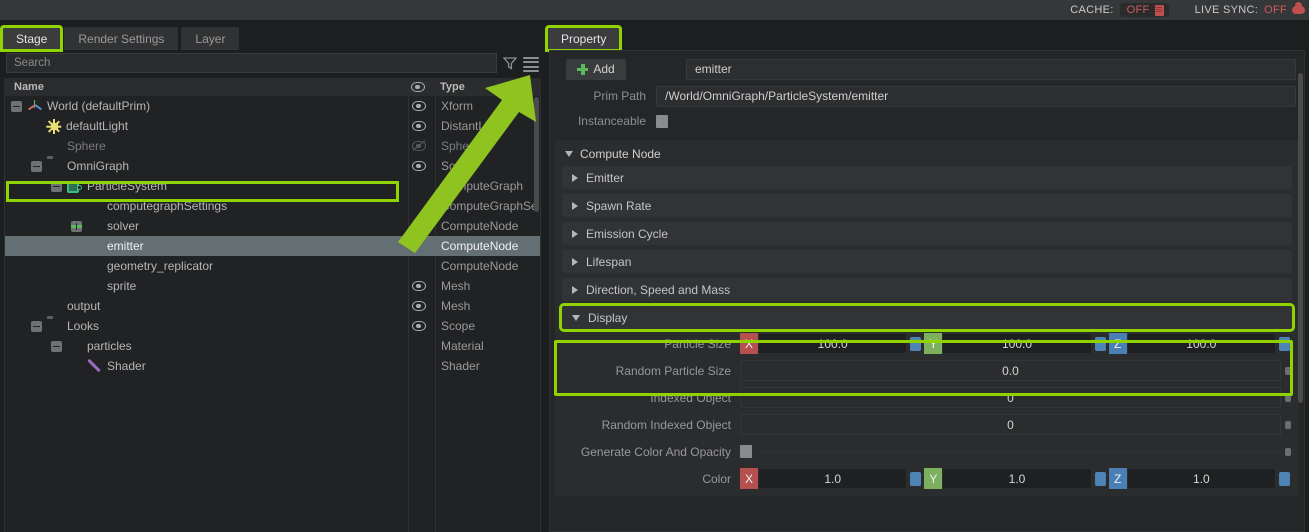  I want to click on axis-label-x: X, so click(749, 343).